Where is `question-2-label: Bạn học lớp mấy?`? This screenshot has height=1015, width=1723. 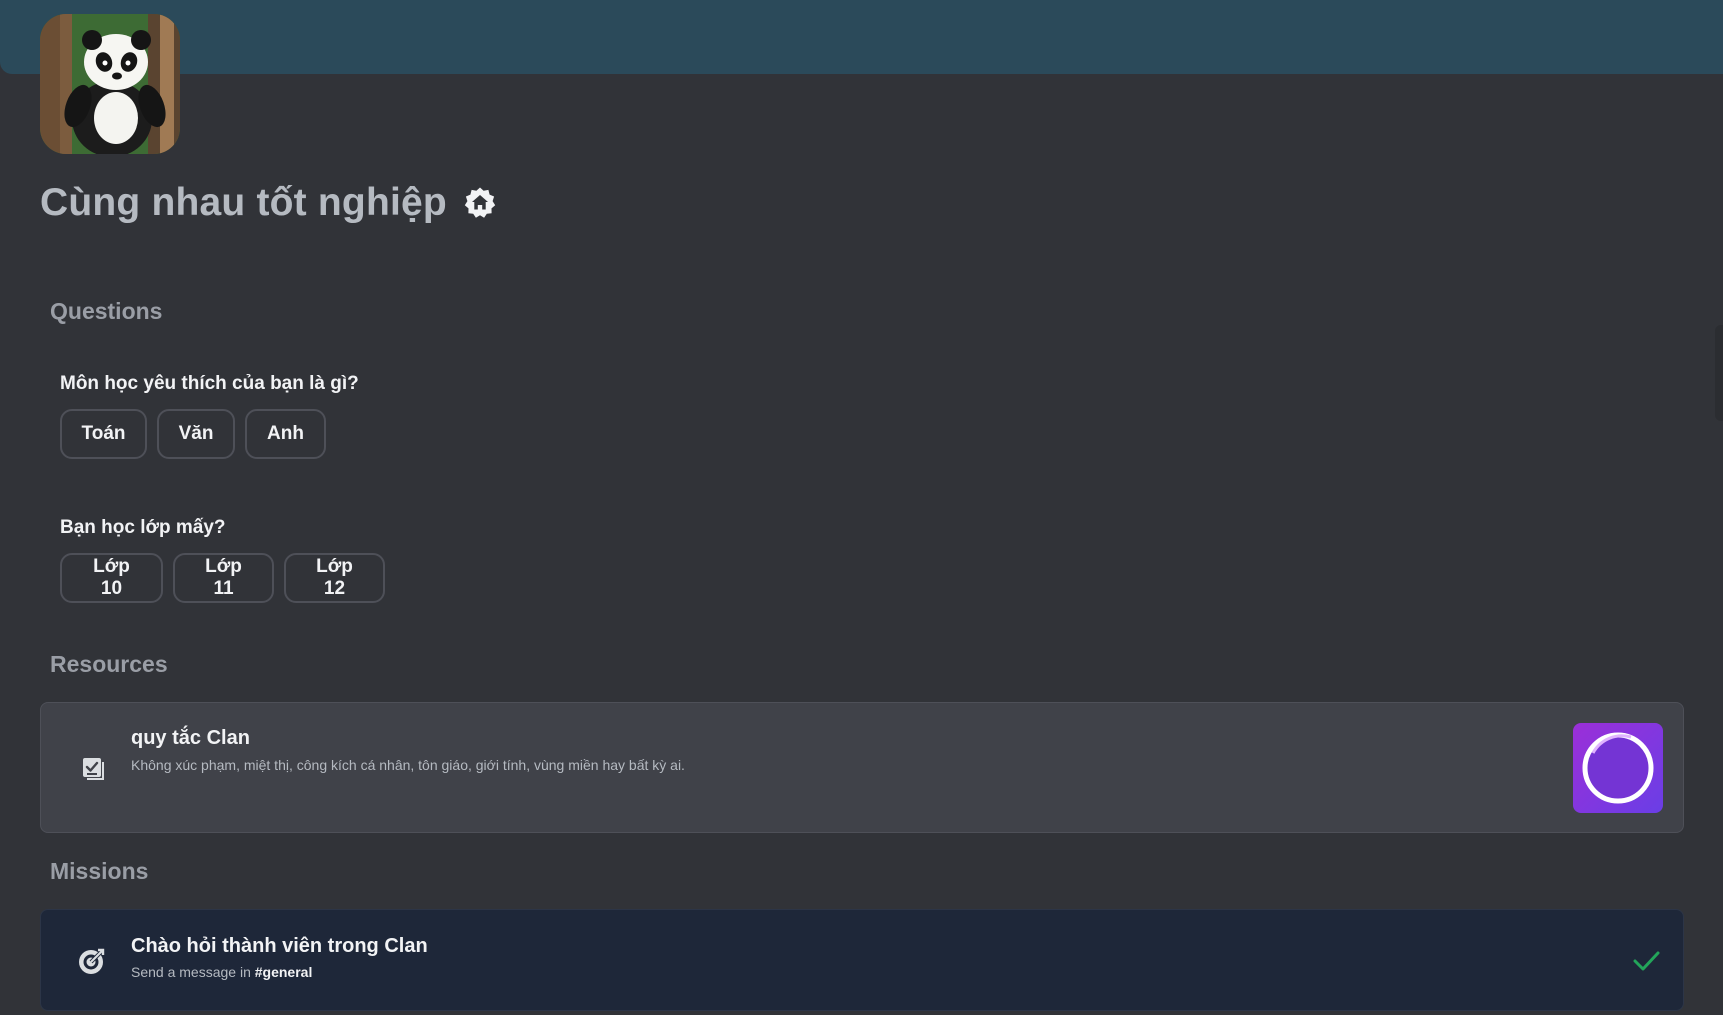
question-2-label: Bạn học lớp mấy? is located at coordinates (143, 527).